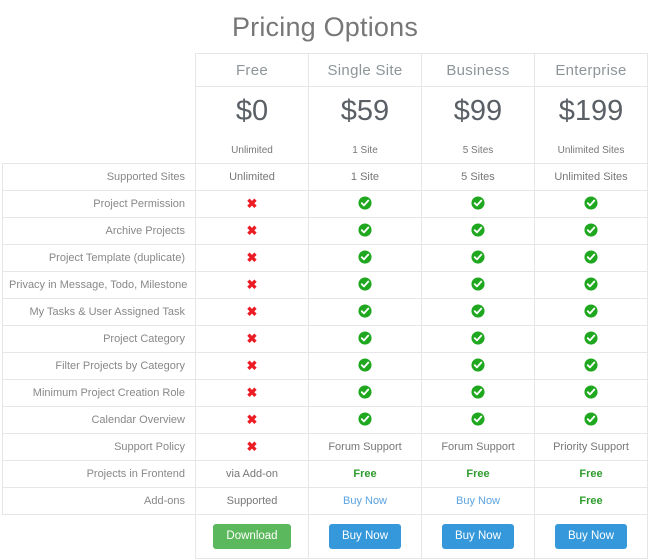  What do you see at coordinates (99, 339) in the screenshot?
I see `row-label-6: Project Category` at bounding box center [99, 339].